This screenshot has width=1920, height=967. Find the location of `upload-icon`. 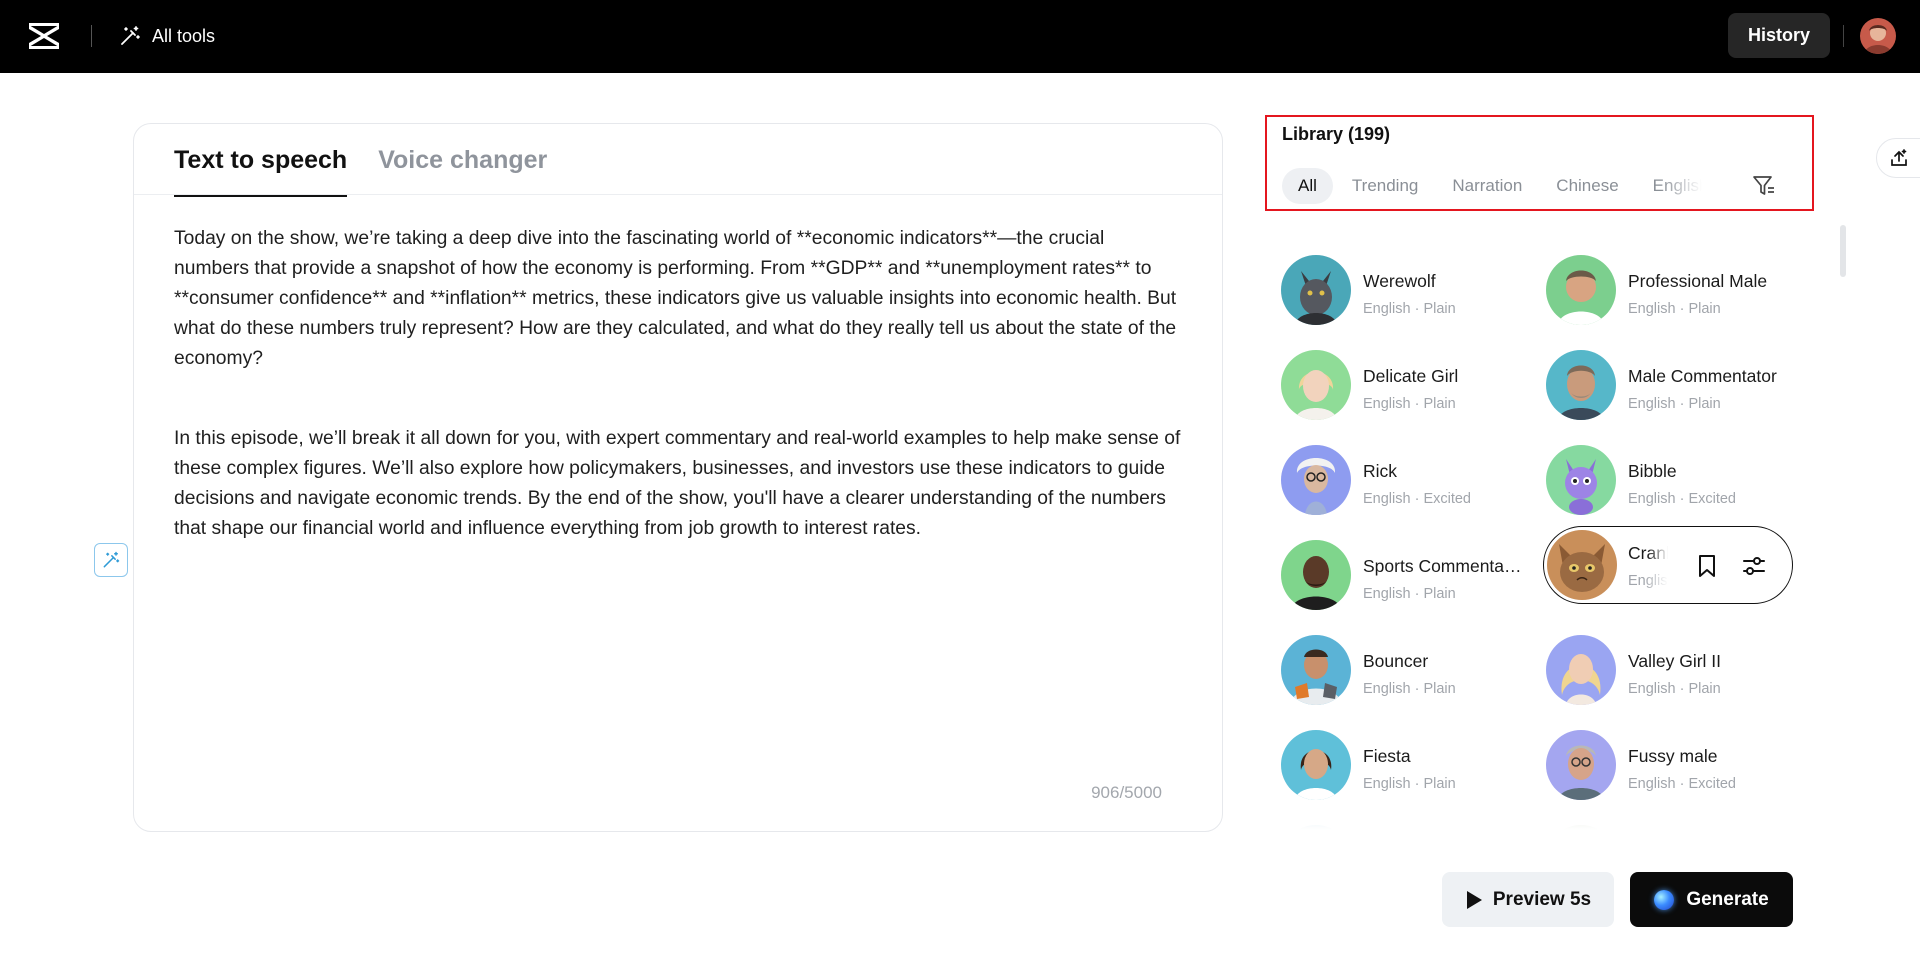

upload-icon is located at coordinates (1899, 157).